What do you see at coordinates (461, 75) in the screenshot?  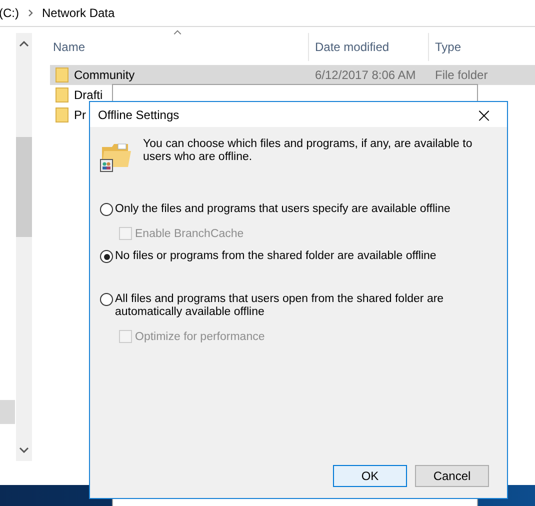 I see `type-cell-text: File folder` at bounding box center [461, 75].